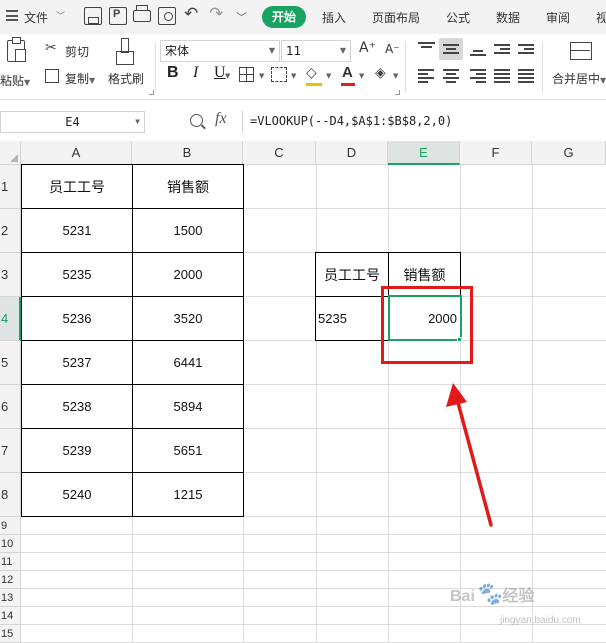  What do you see at coordinates (60, 15) in the screenshot?
I see `chevron-down-icon: ﹀` at bounding box center [60, 15].